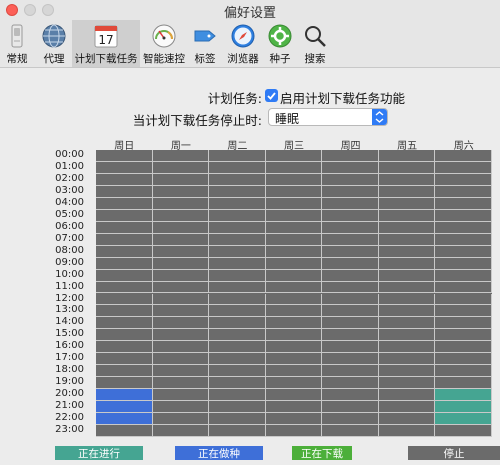 The height and width of the screenshot is (465, 500). Describe the element at coordinates (64, 429) in the screenshot. I see `hour-label: 23:00` at that location.